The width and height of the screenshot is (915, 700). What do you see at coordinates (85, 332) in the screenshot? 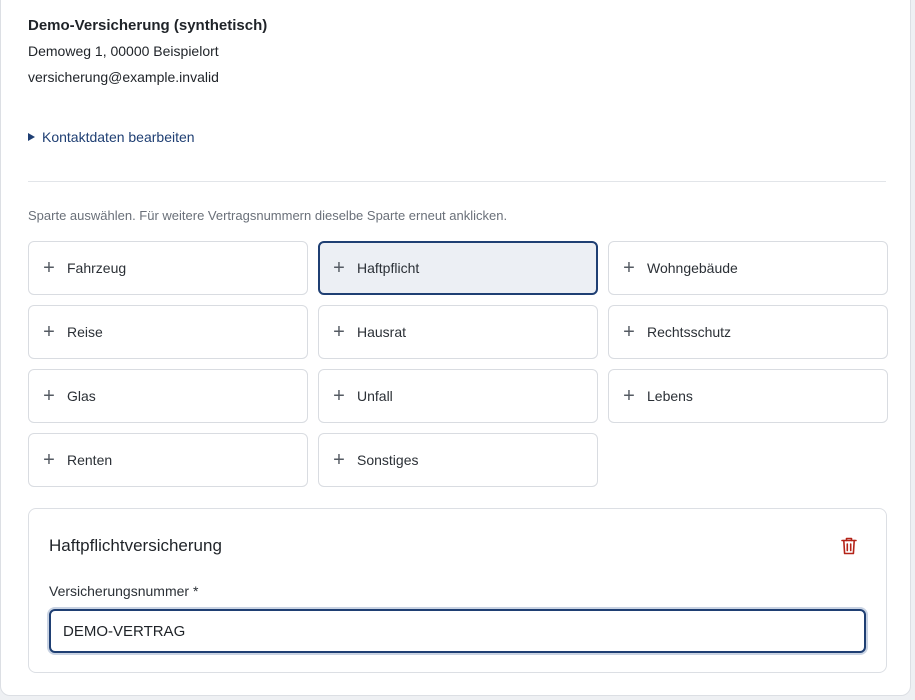
I see `category-label: Reise` at bounding box center [85, 332].